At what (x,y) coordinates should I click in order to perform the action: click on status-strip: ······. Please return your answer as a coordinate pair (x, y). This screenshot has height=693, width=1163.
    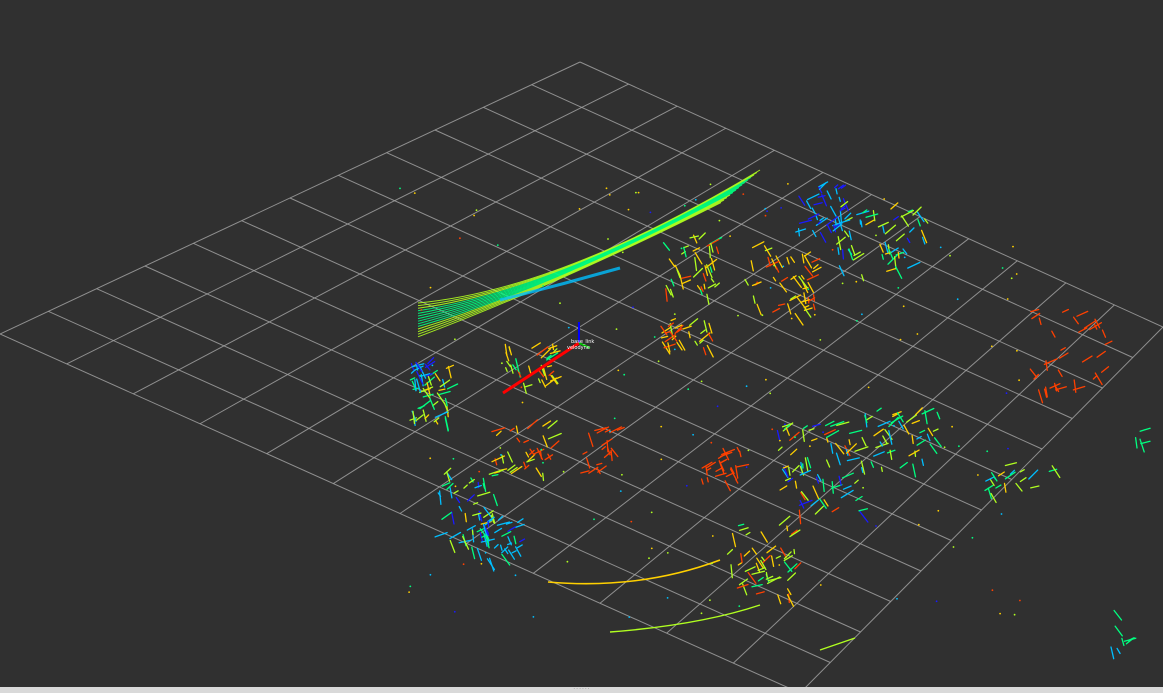
    Looking at the image, I should click on (581, 690).